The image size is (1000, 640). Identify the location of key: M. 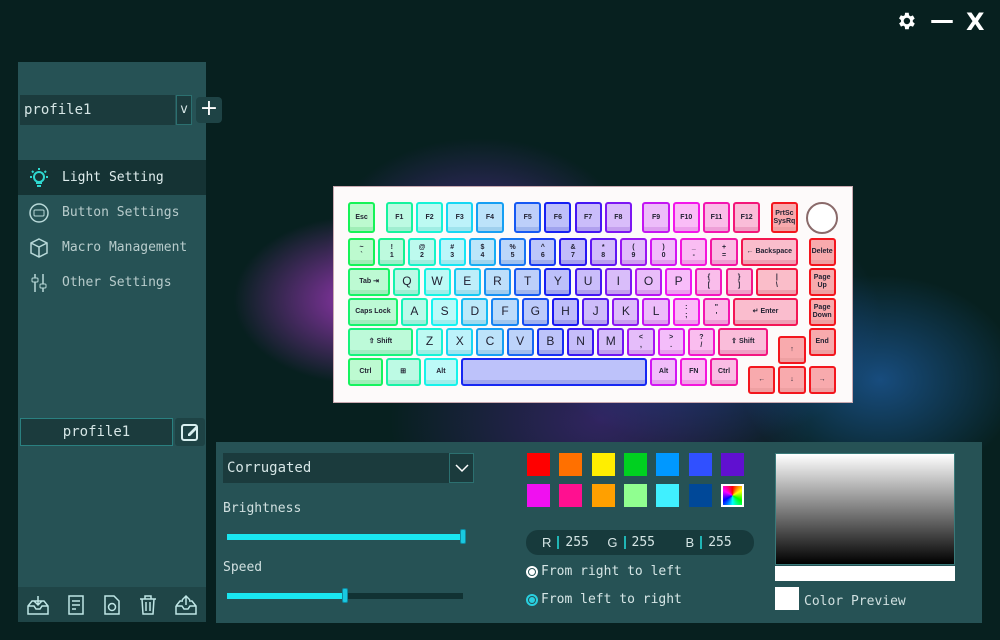
(611, 342).